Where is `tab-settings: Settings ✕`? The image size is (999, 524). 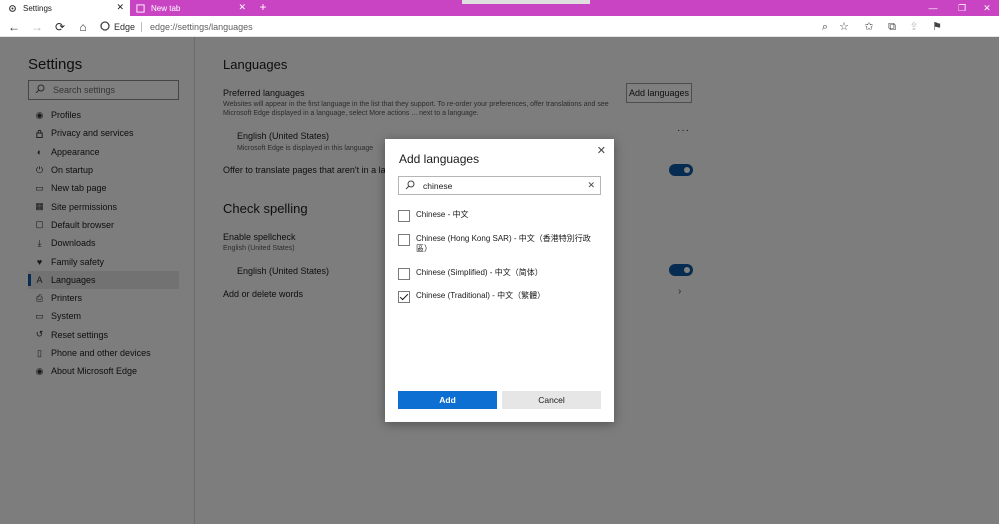
tab-settings: Settings ✕ is located at coordinates (65, 8).